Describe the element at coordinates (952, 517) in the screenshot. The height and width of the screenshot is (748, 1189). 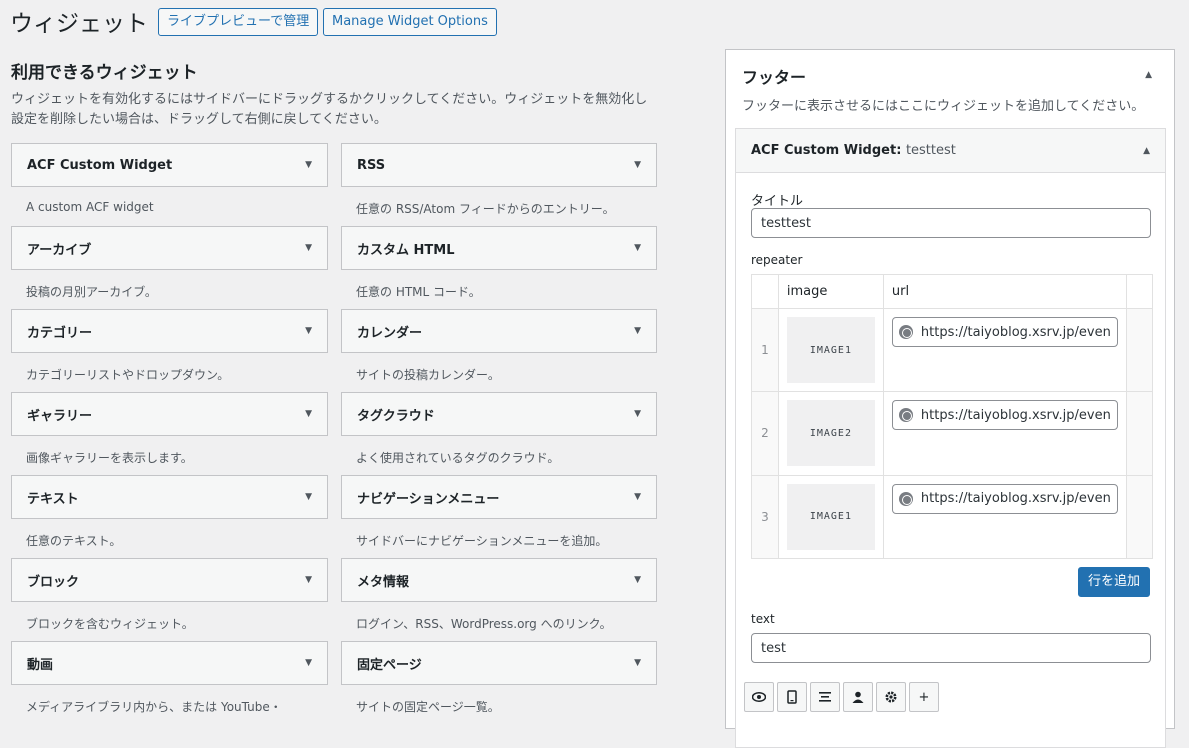
I see `table-row: 3 IMAGE1 https://taiyoblog.xsrv.jp/even` at that location.